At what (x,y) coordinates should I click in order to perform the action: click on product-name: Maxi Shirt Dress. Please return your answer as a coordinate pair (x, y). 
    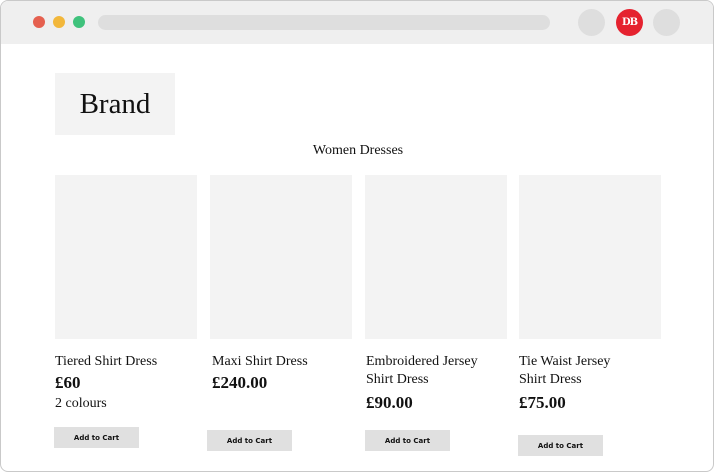
    Looking at the image, I should click on (287, 362).